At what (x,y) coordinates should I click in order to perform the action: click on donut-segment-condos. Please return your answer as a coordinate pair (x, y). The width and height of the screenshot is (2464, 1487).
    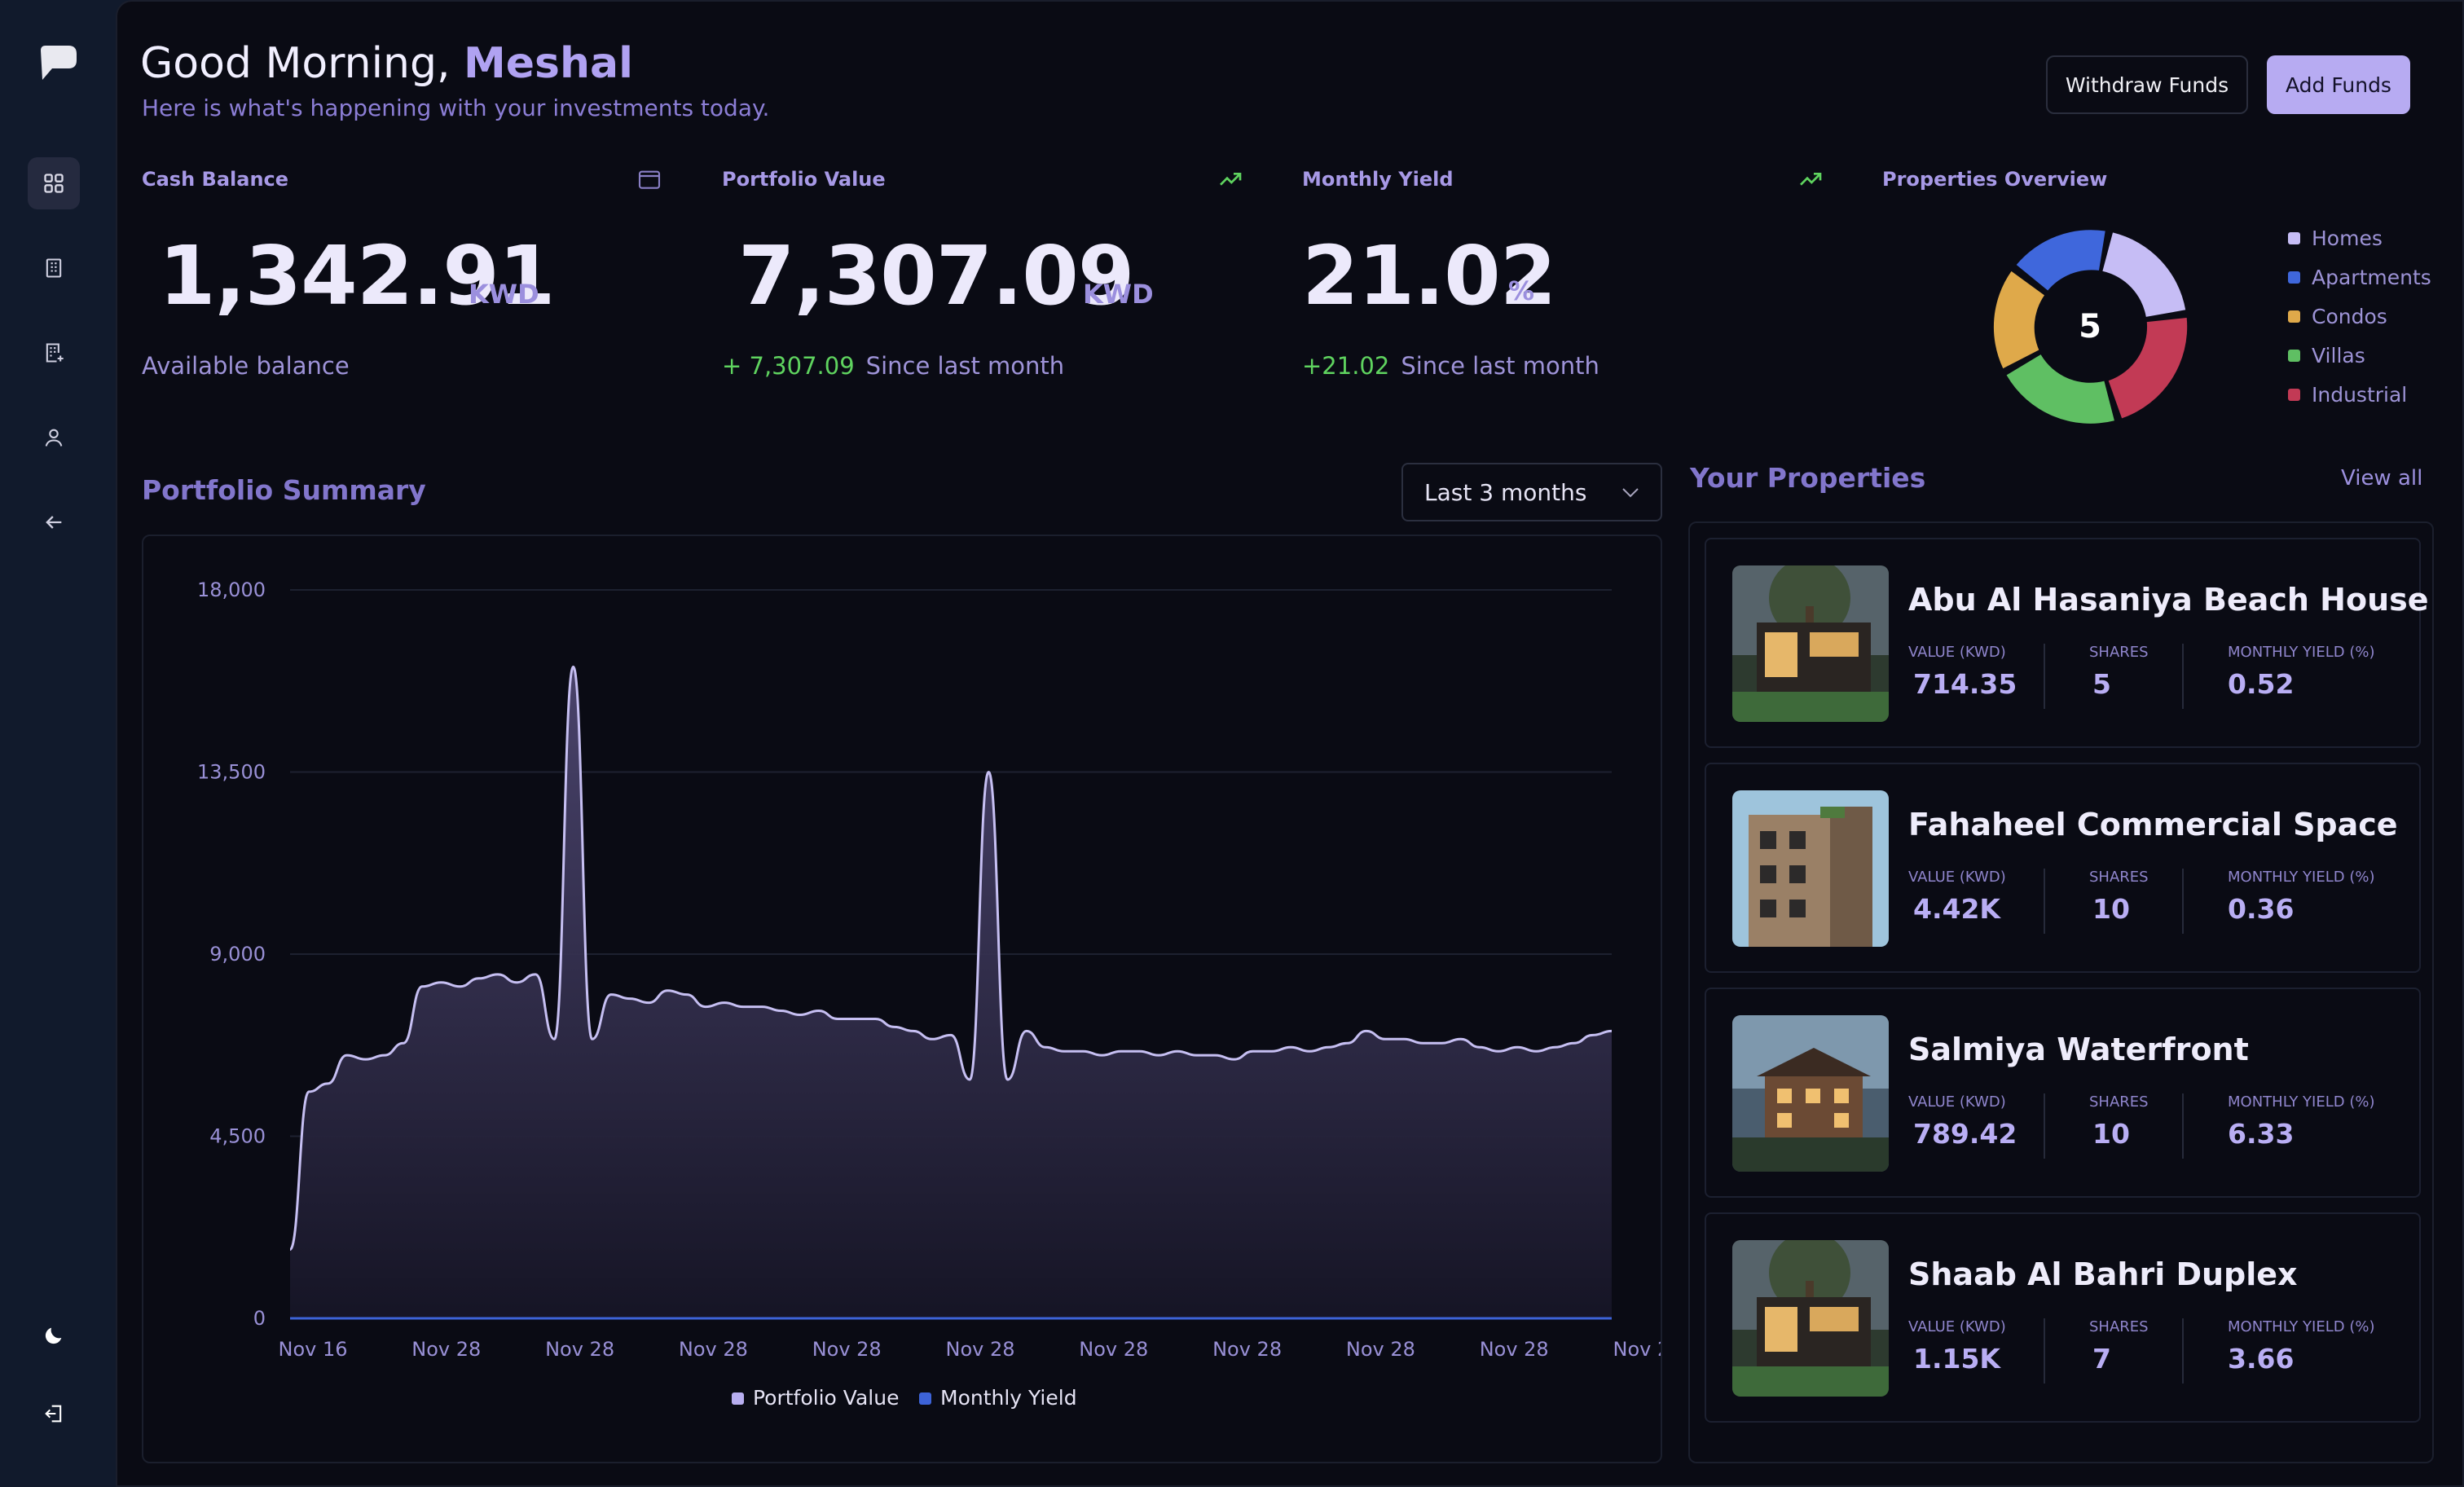
    Looking at the image, I should click on (2018, 320).